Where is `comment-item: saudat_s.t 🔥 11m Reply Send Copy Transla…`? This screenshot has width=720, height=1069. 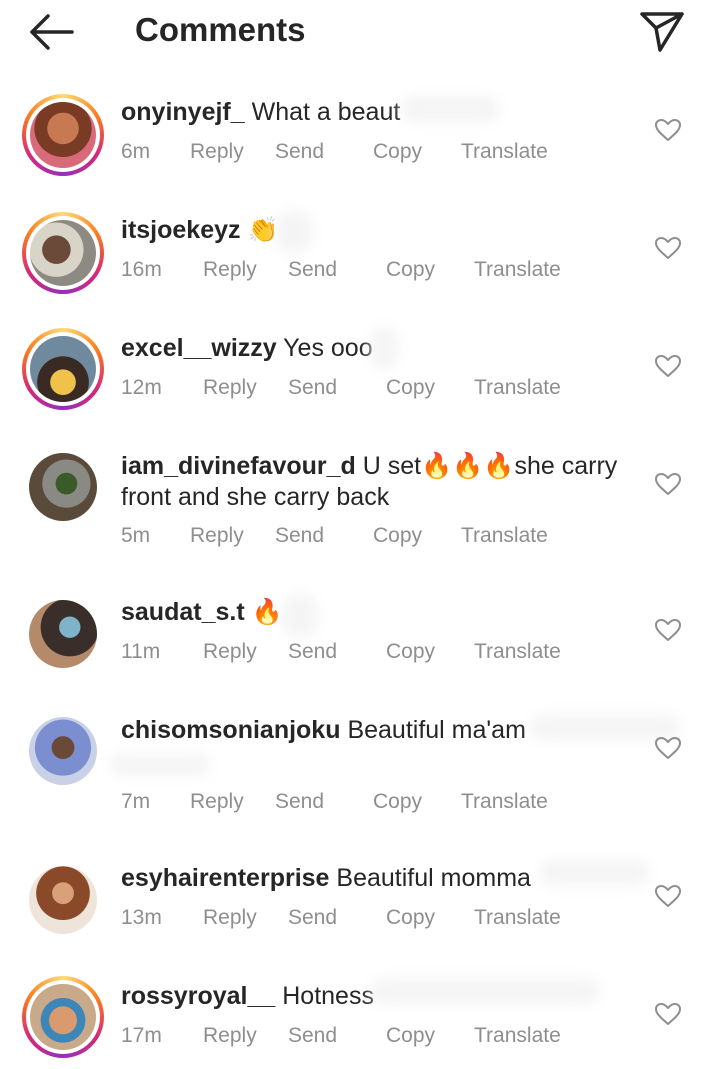
comment-item: saudat_s.t 🔥 11m Reply Send Copy Transla… is located at coordinates (360, 645).